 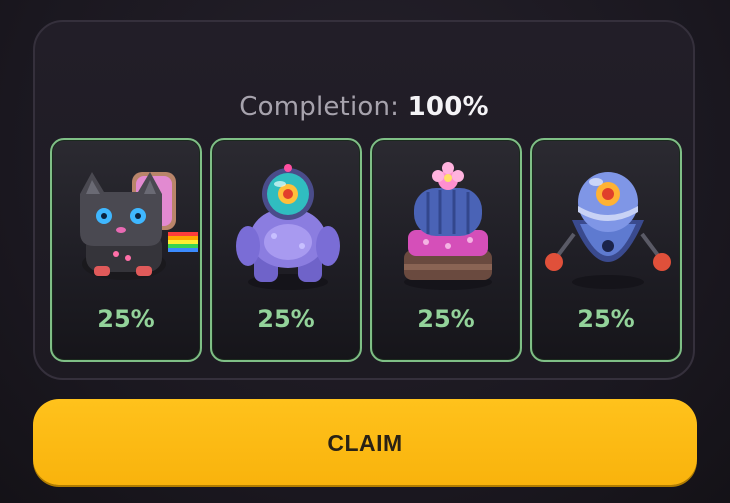 I want to click on completion-text: Completion: 100%, so click(x=364, y=107).